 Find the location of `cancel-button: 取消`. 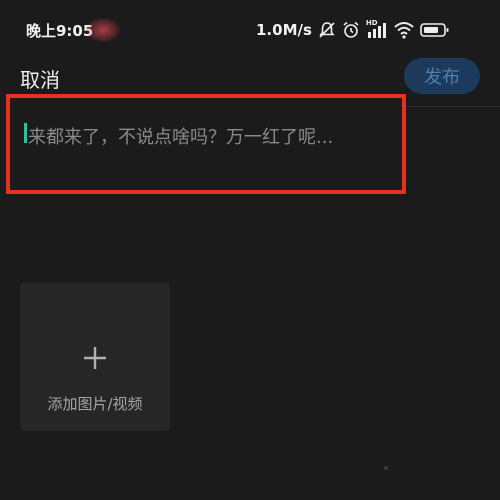

cancel-button: 取消 is located at coordinates (40, 78).